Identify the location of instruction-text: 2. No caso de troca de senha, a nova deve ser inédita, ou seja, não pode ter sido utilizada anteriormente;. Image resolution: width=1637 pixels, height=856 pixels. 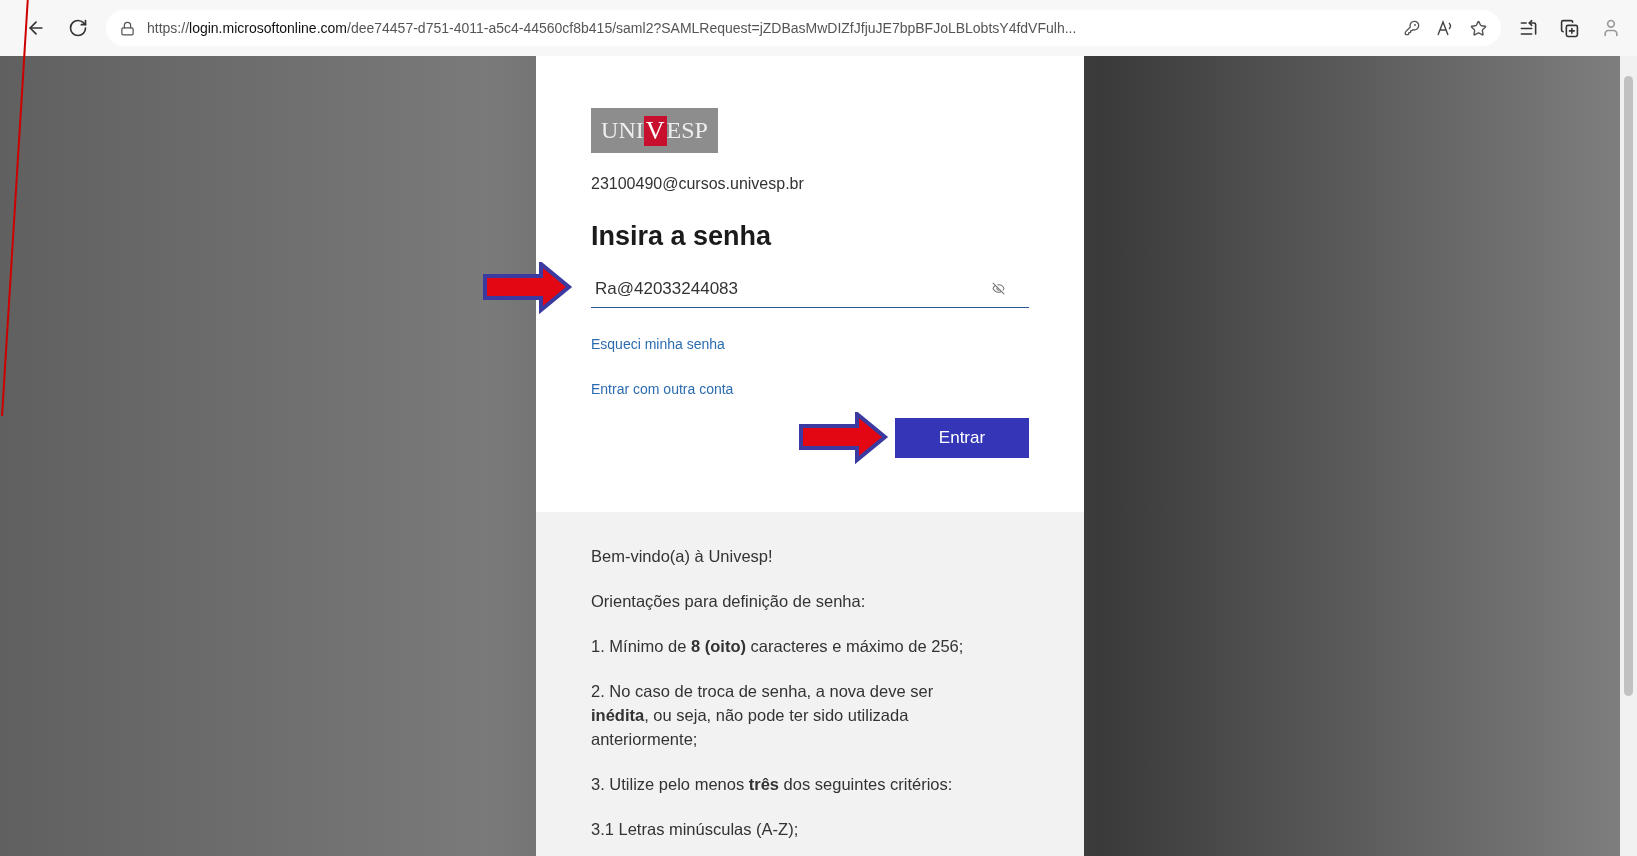
(763, 715).